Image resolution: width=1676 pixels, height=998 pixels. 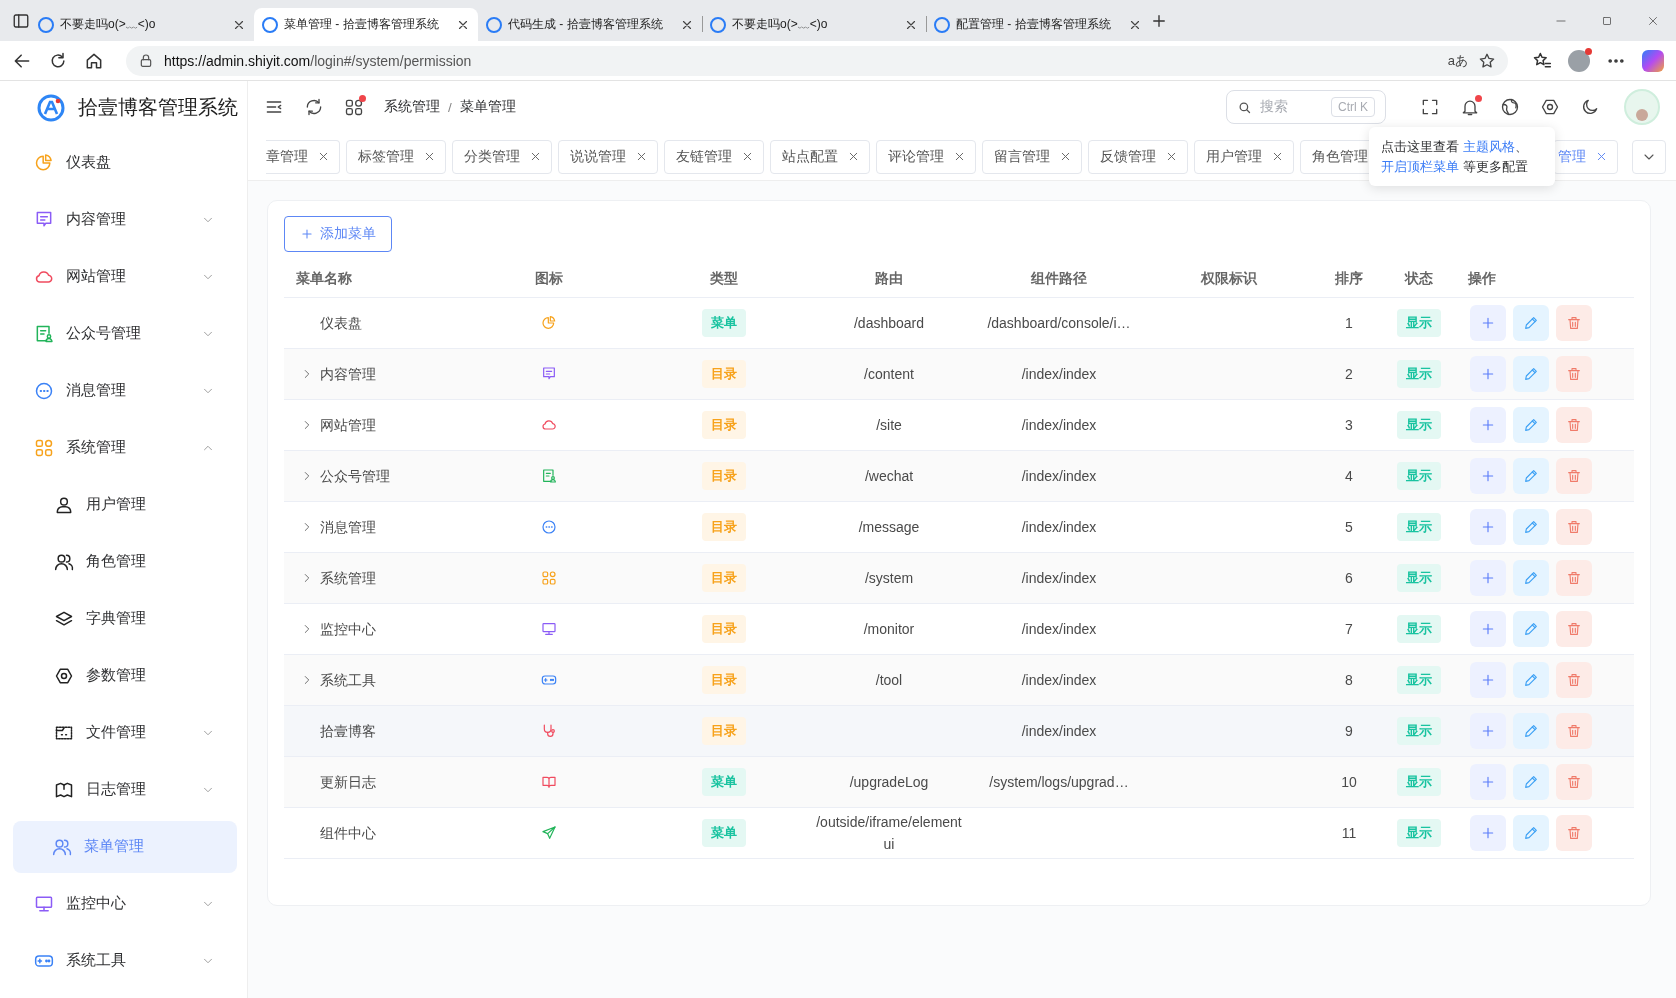 What do you see at coordinates (1653, 60) in the screenshot?
I see `copilot-icon` at bounding box center [1653, 60].